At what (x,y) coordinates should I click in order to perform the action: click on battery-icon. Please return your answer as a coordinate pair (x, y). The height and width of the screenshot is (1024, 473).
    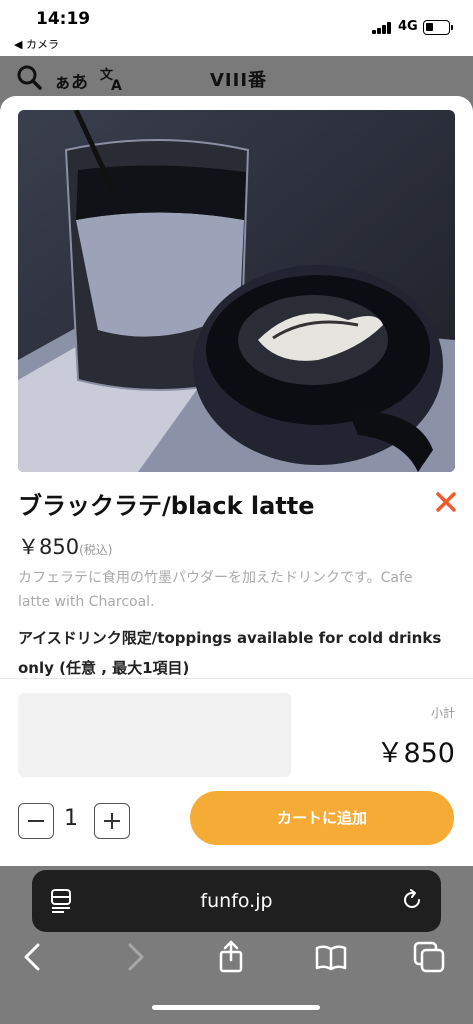
    Looking at the image, I should click on (438, 27).